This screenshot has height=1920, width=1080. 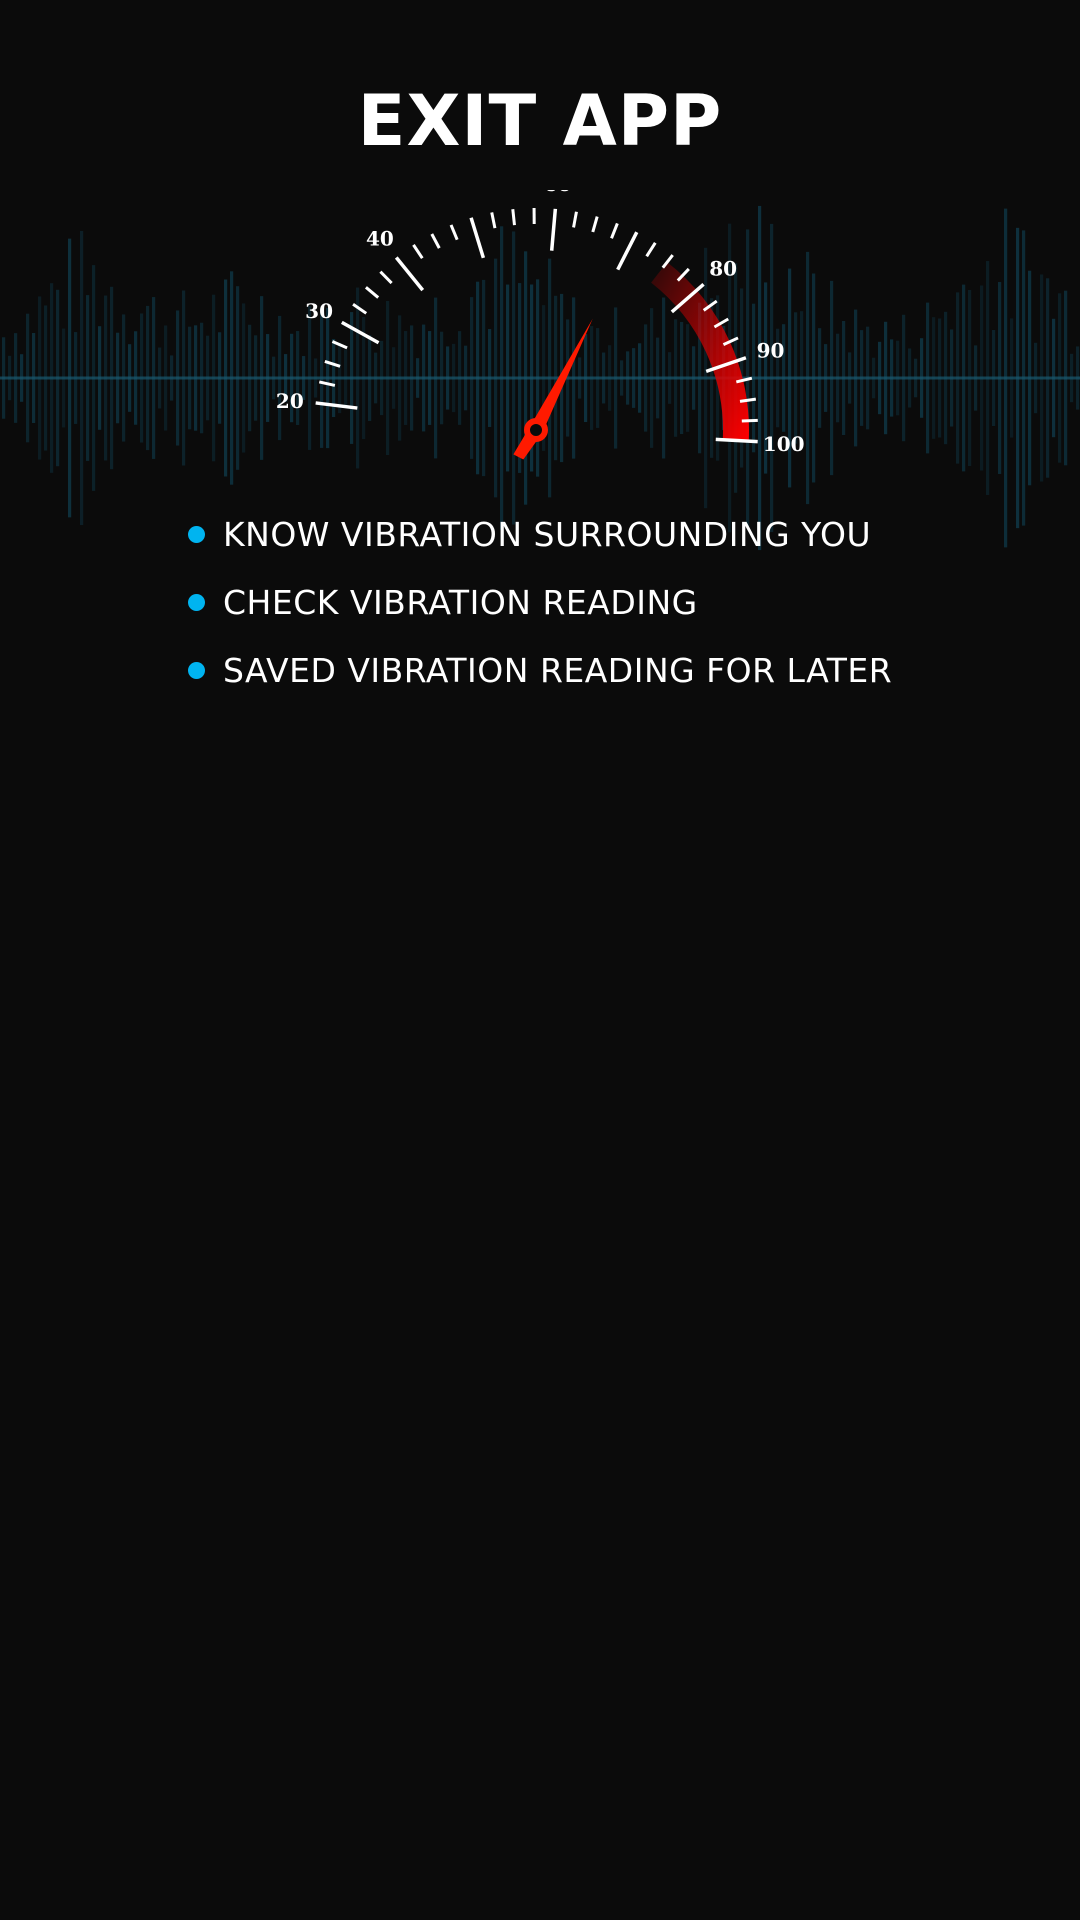 I want to click on gauge-tick-label: 80, so click(x=723, y=268).